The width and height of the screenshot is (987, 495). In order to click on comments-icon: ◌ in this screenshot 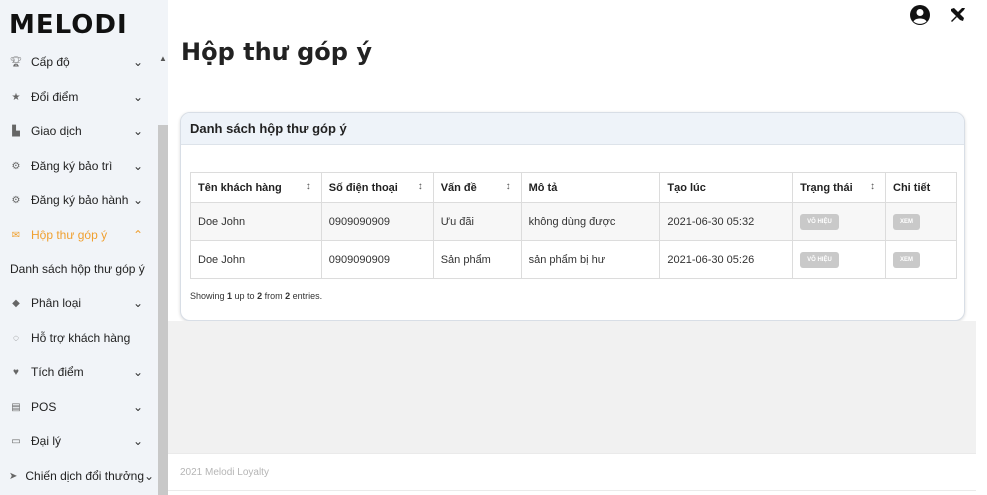, I will do `click(16, 338)`.